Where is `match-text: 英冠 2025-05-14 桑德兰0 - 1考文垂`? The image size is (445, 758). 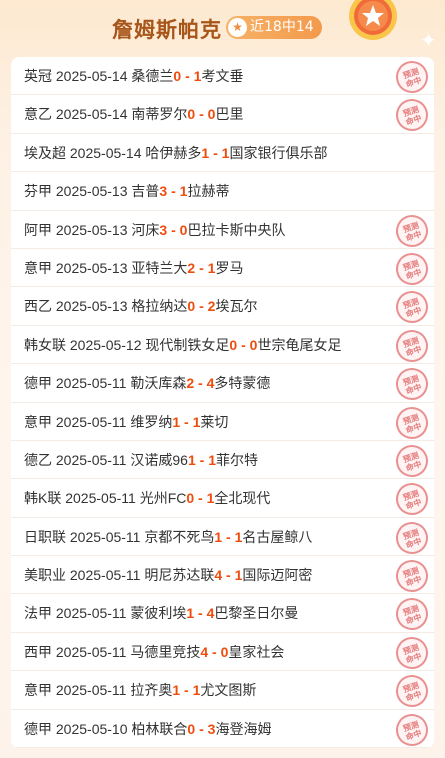 match-text: 英冠 2025-05-14 桑德兰0 - 1考文垂 is located at coordinates (133, 76).